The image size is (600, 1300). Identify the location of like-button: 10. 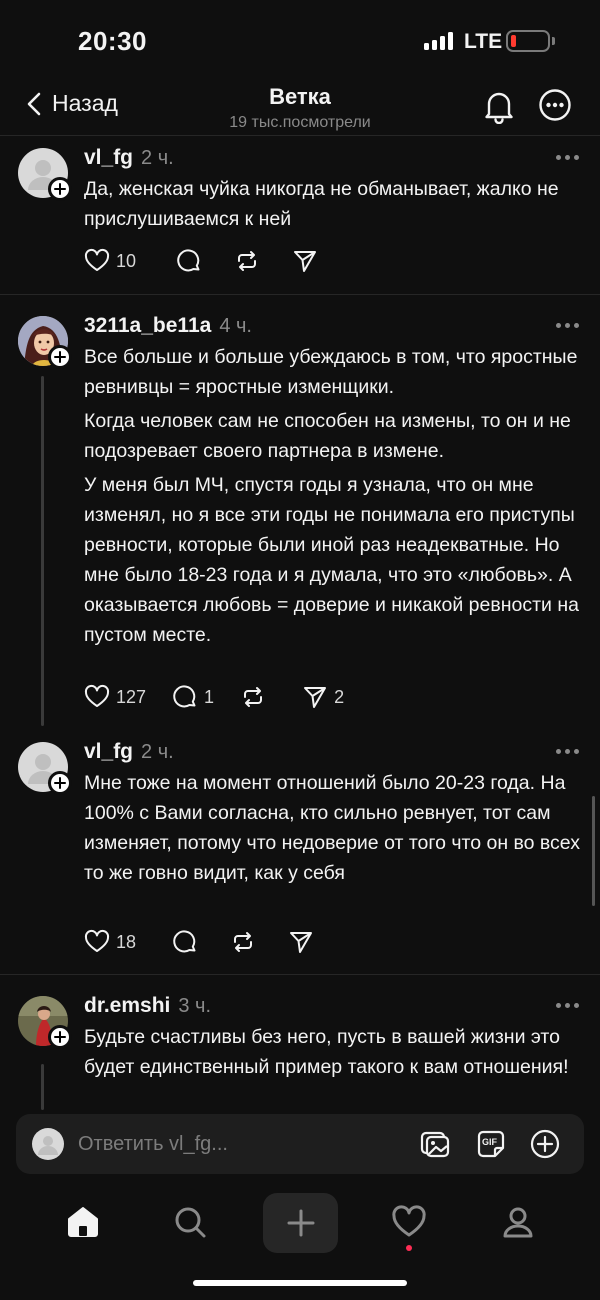
(110, 261).